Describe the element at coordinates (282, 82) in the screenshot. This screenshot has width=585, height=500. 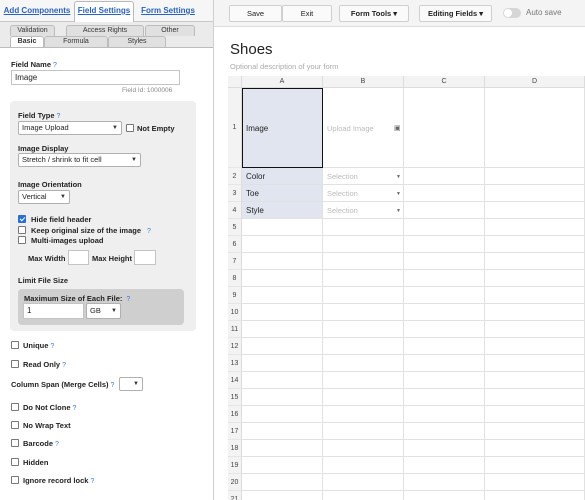
I see `column-header-a: A` at that location.